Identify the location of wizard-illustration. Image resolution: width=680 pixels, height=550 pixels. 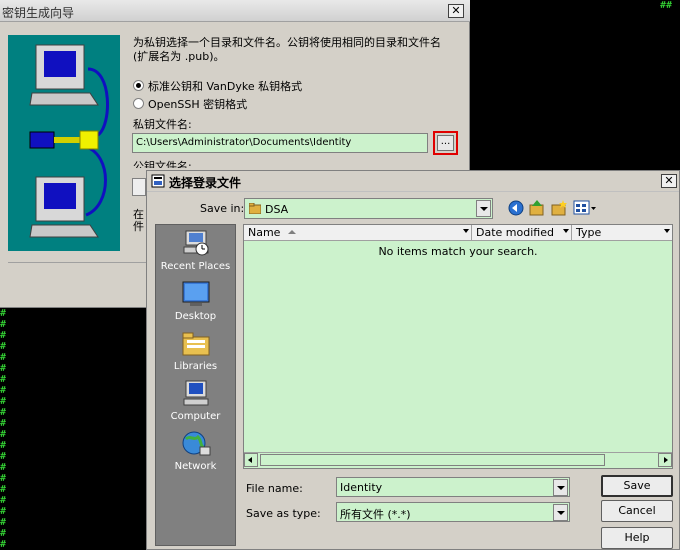
(64, 143).